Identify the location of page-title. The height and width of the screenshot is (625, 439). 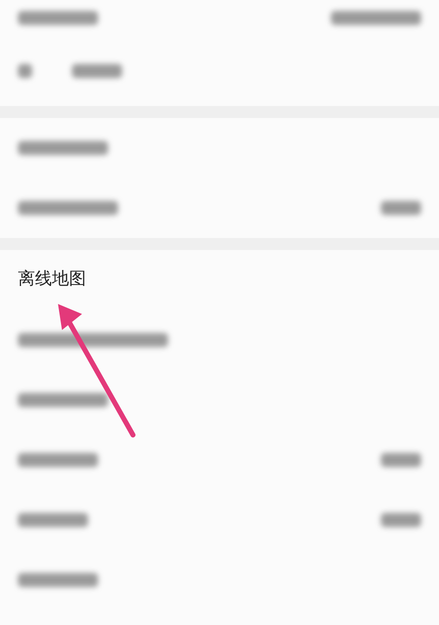
(97, 71).